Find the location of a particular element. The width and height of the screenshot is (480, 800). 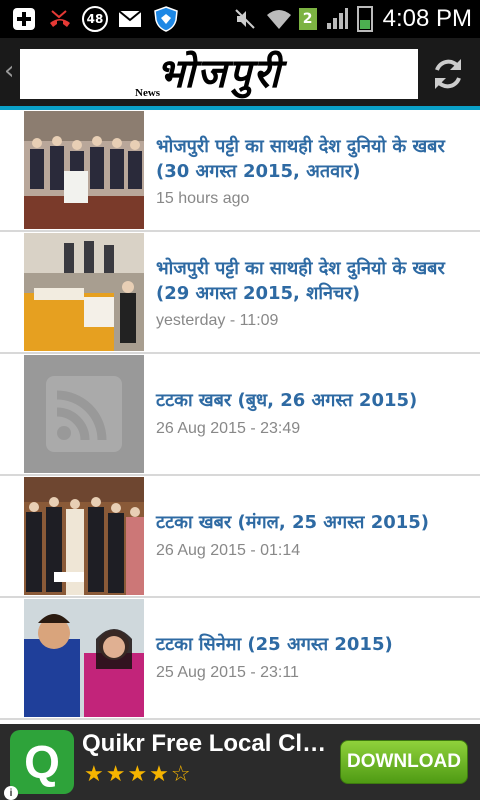

mute-icon is located at coordinates (245, 19).